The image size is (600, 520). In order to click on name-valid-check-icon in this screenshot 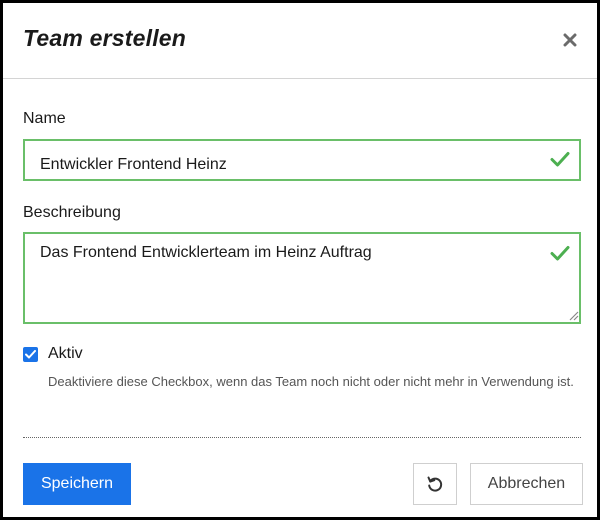, I will do `click(560, 159)`.